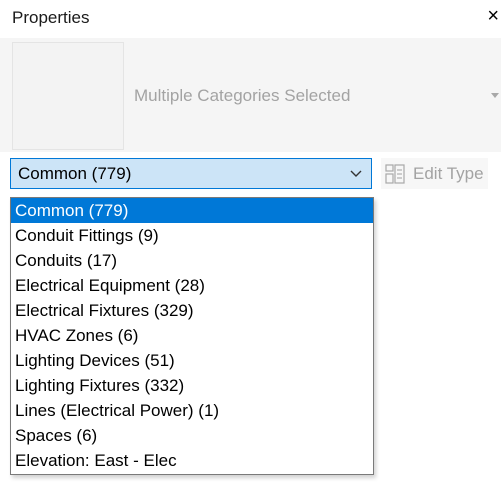  What do you see at coordinates (192, 385) in the screenshot?
I see `dropdown-option: Lighting Fixtures (332)` at bounding box center [192, 385].